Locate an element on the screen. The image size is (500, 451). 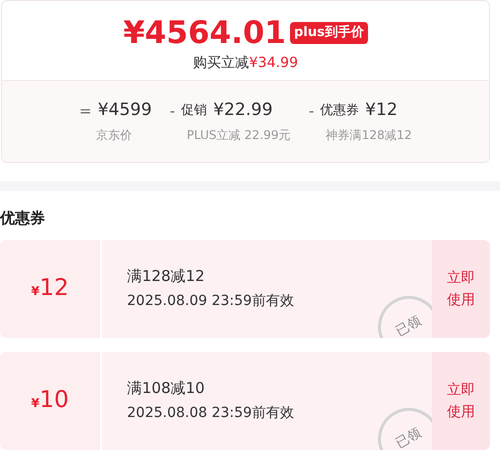
price-item-label: 促销 is located at coordinates (194, 111).